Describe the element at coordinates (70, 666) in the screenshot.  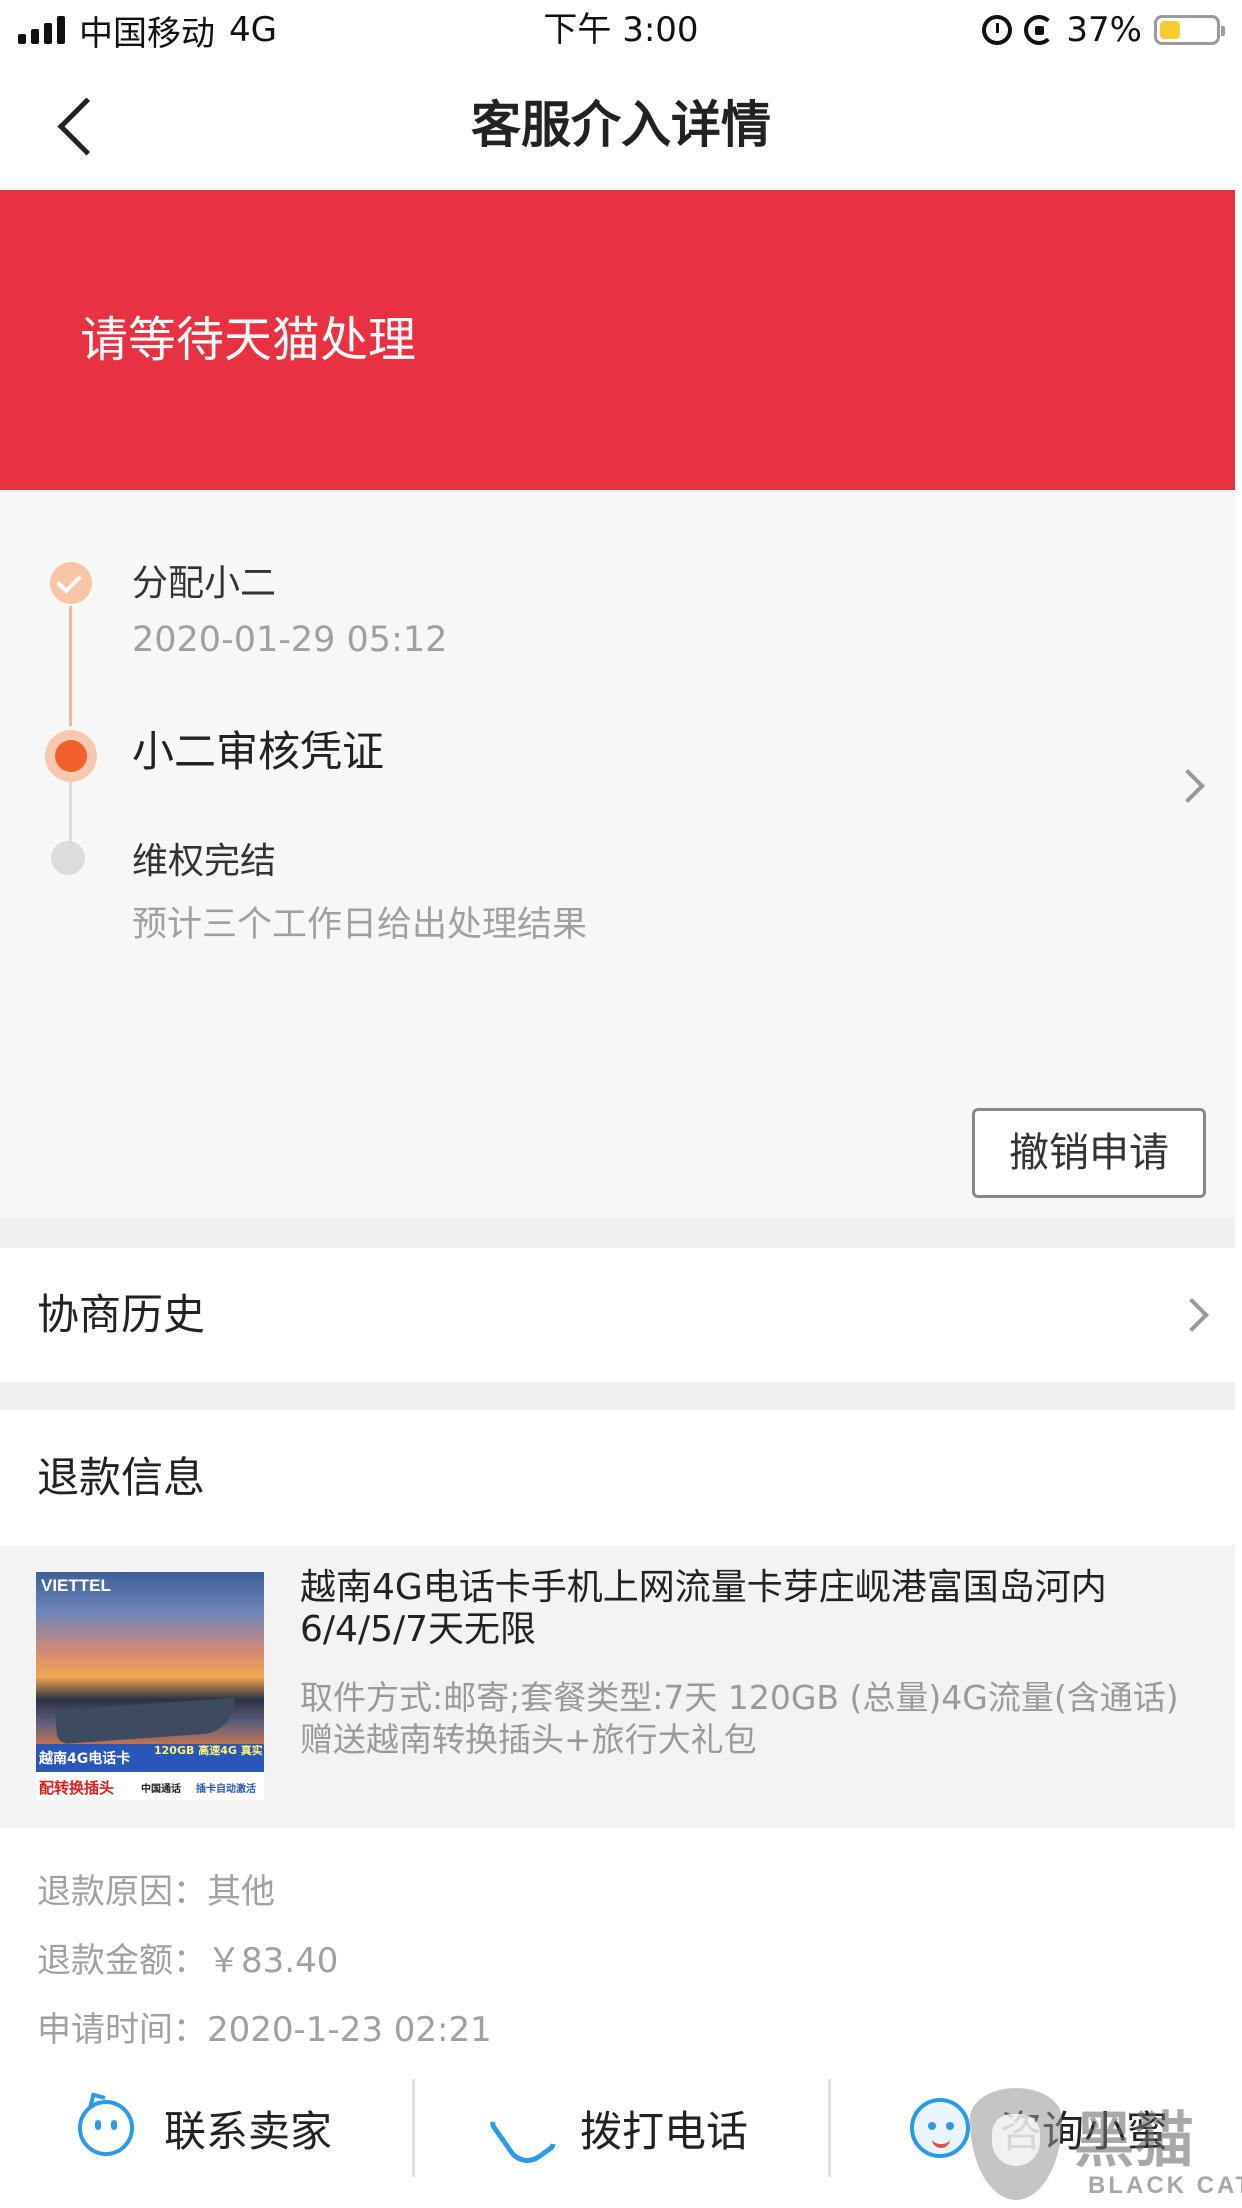
I see `timeline-line-done` at that location.